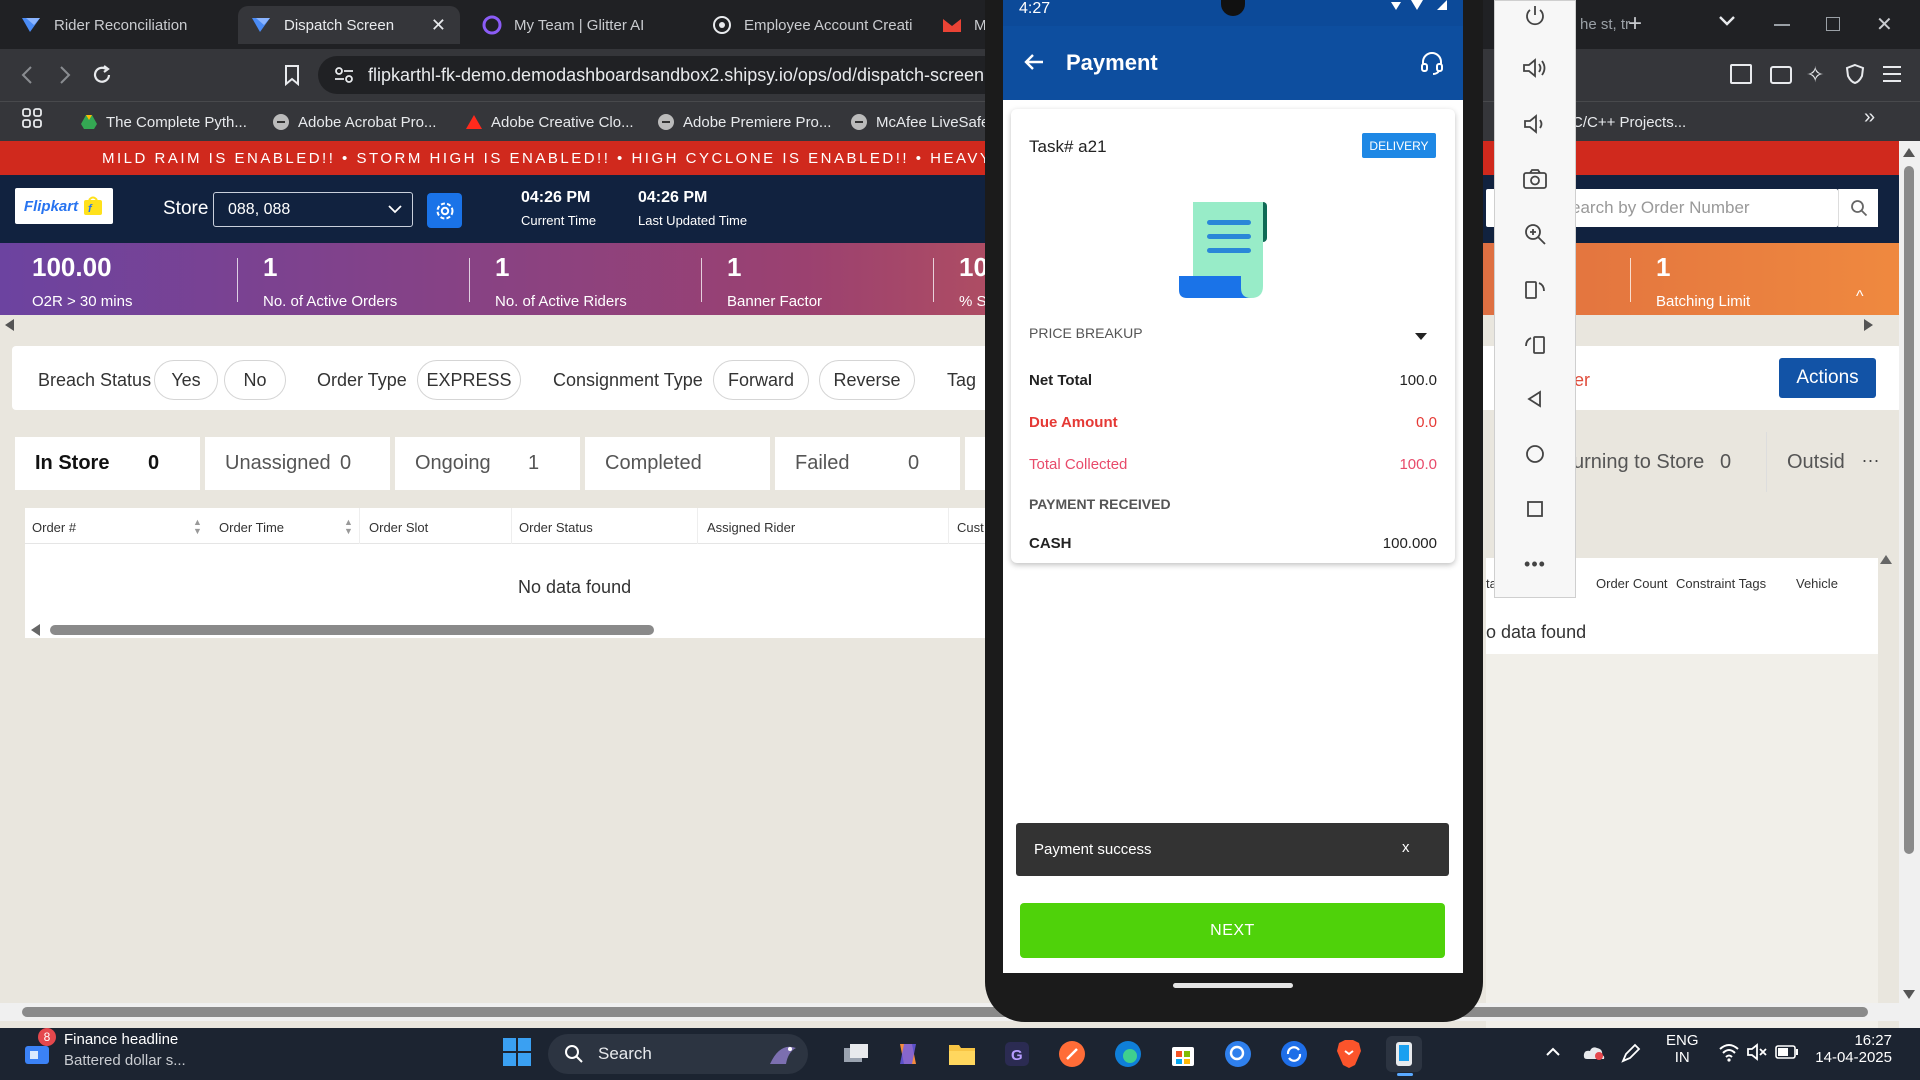 The image size is (1920, 1080). Describe the element at coordinates (1815, 75) in the screenshot. I see `leo-ai-icon: ✧` at that location.